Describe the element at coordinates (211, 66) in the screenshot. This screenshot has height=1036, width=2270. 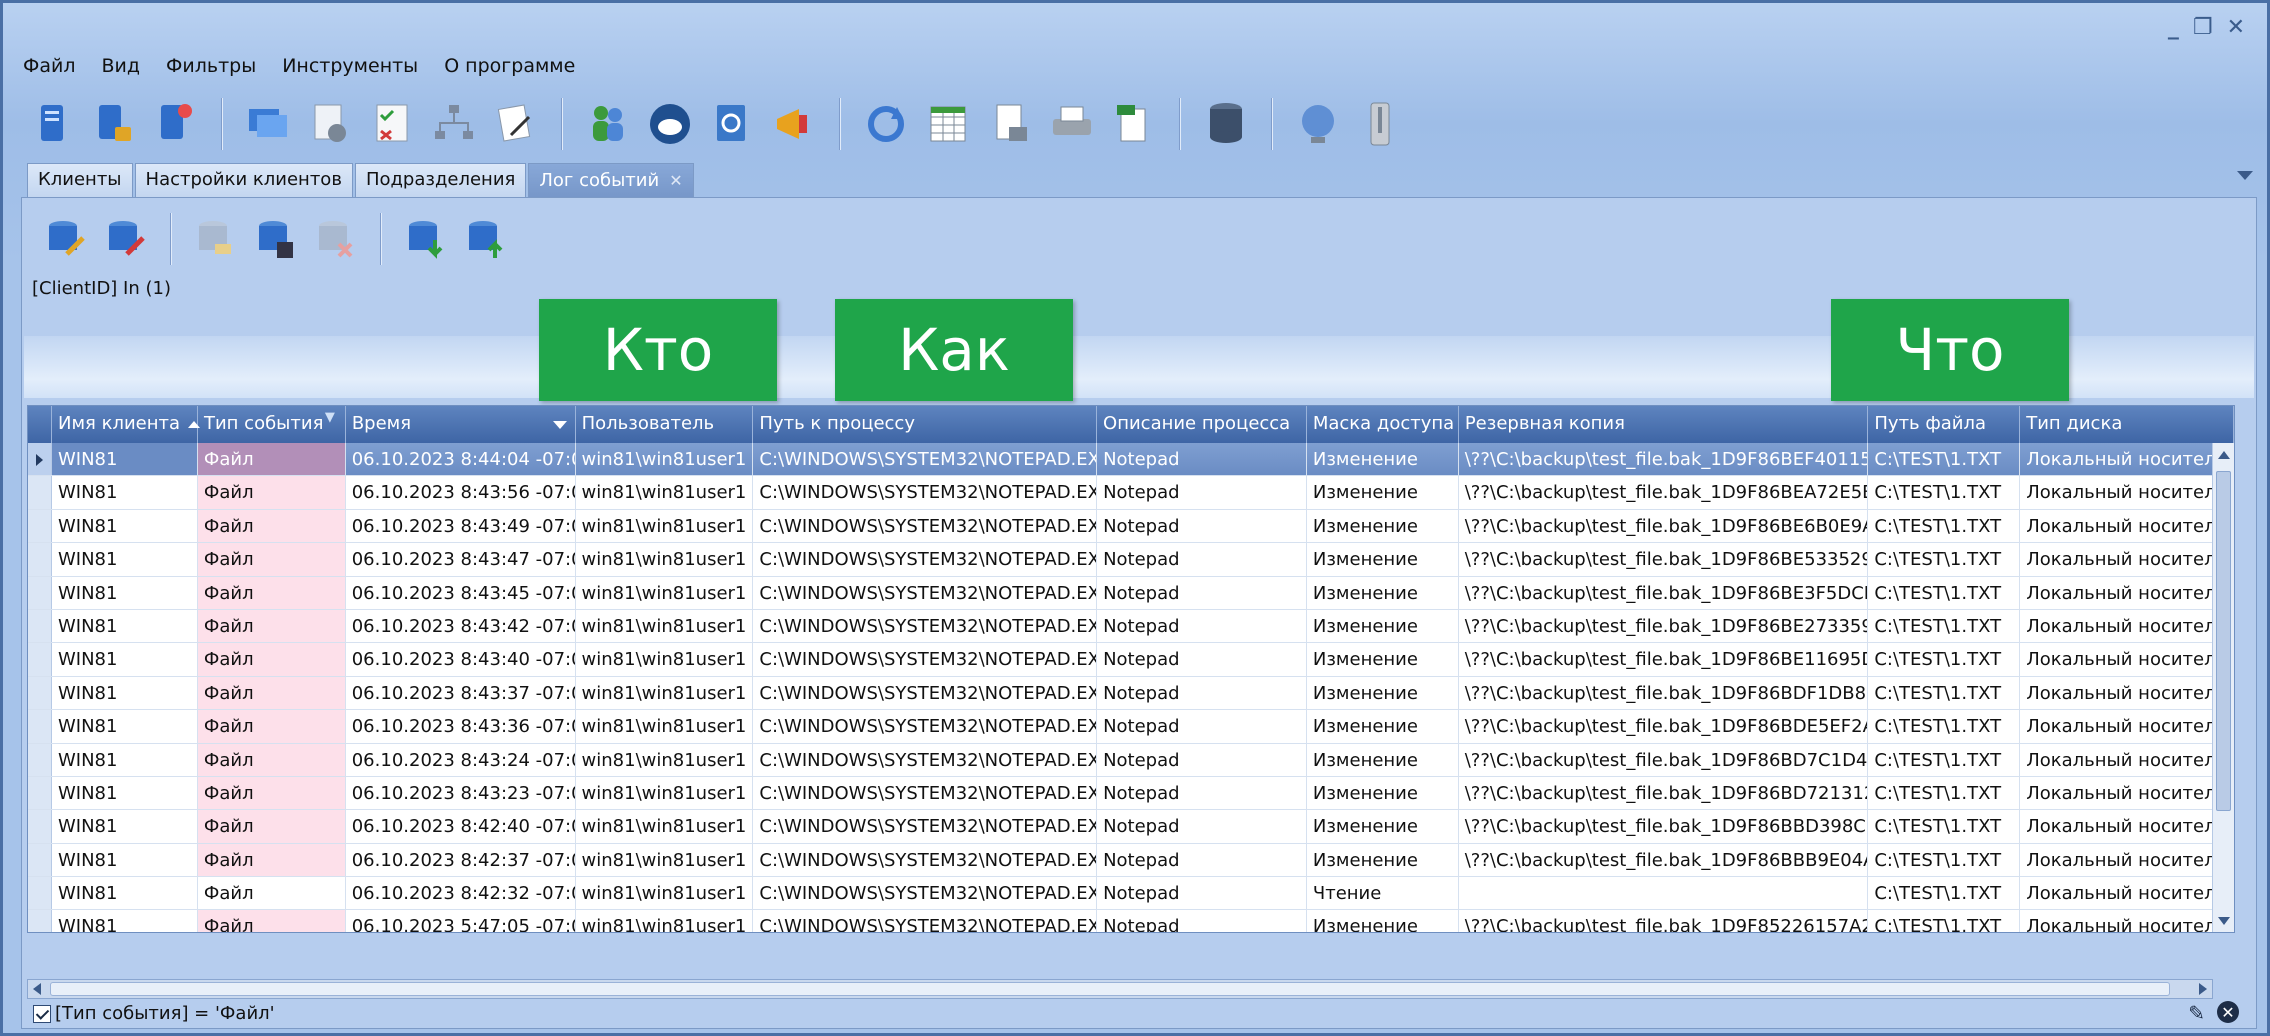
I see `menu-filters: Фильтры` at that location.